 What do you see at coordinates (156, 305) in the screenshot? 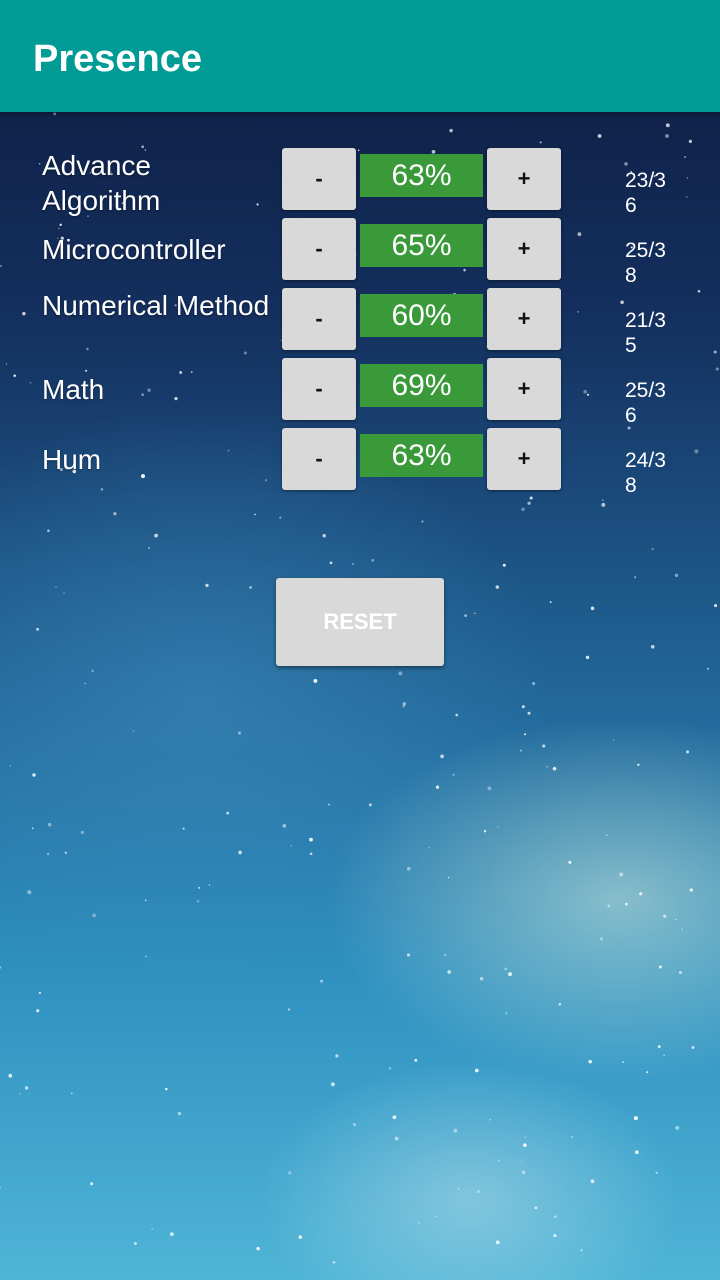
I see `subject-name: Numerical Method` at bounding box center [156, 305].